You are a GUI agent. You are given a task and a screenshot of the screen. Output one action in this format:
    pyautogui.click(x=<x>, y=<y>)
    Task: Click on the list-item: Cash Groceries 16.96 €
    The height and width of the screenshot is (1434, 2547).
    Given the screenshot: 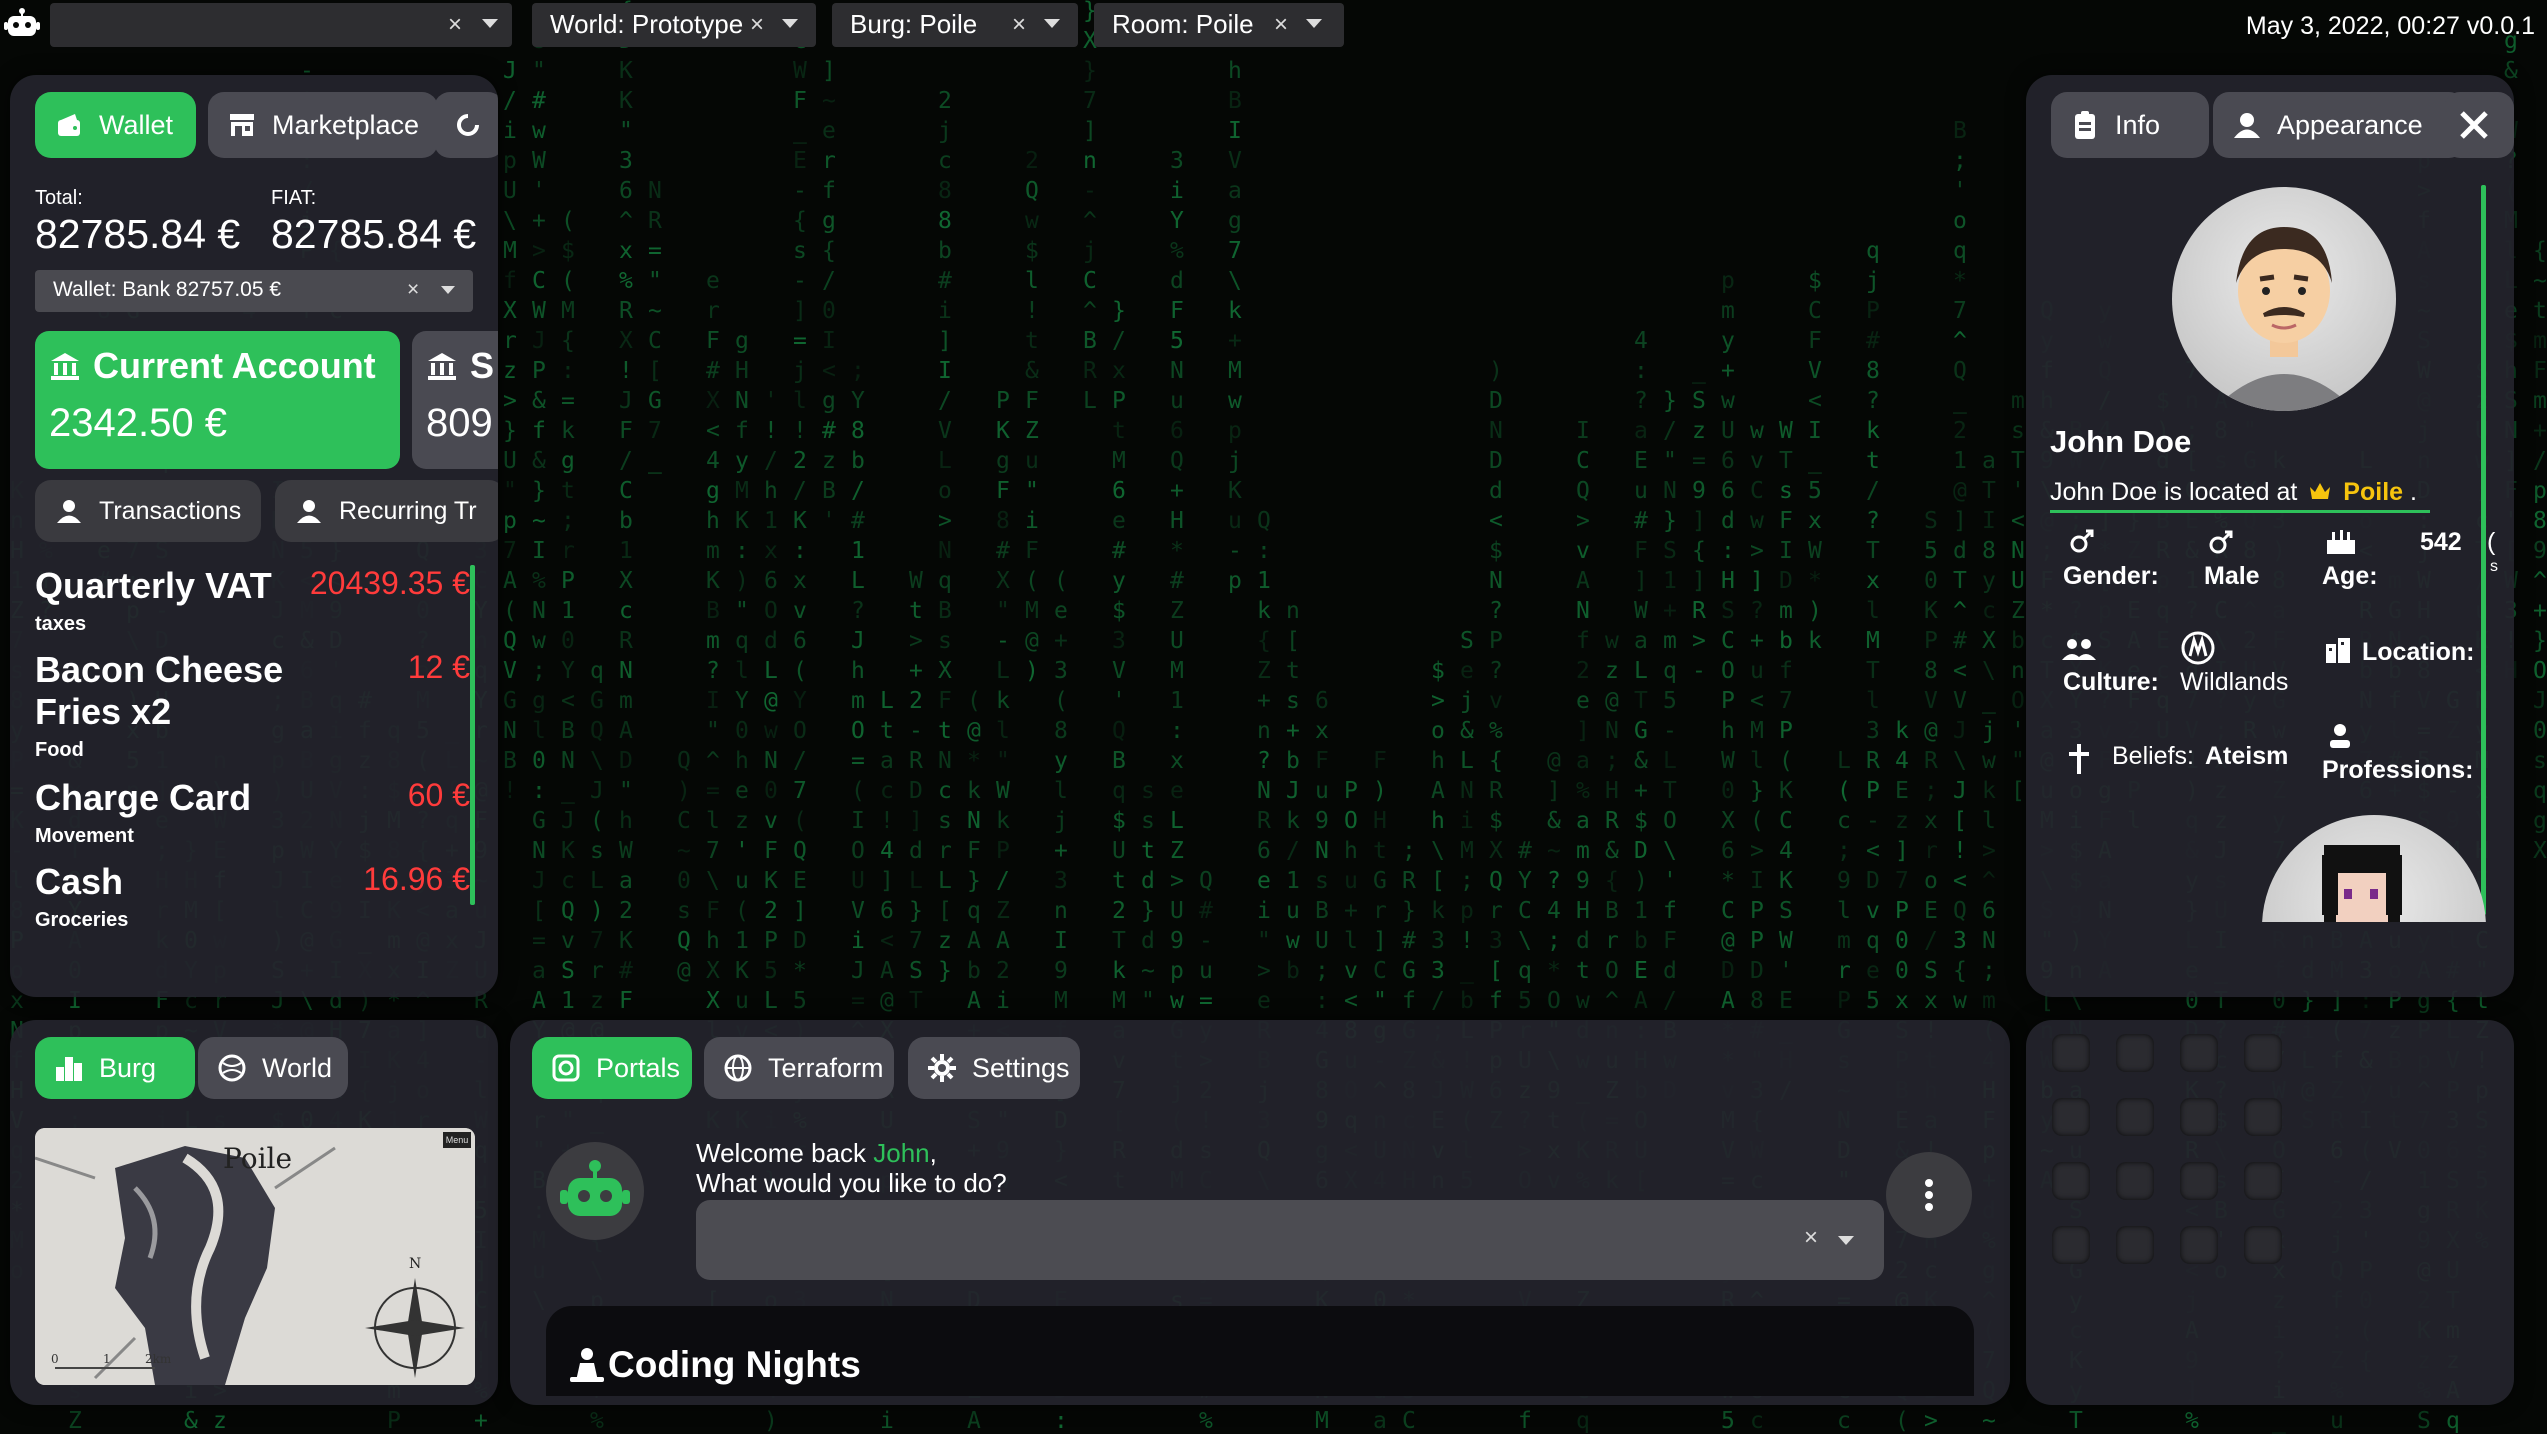 What is the action you would take?
    pyautogui.click(x=252, y=901)
    